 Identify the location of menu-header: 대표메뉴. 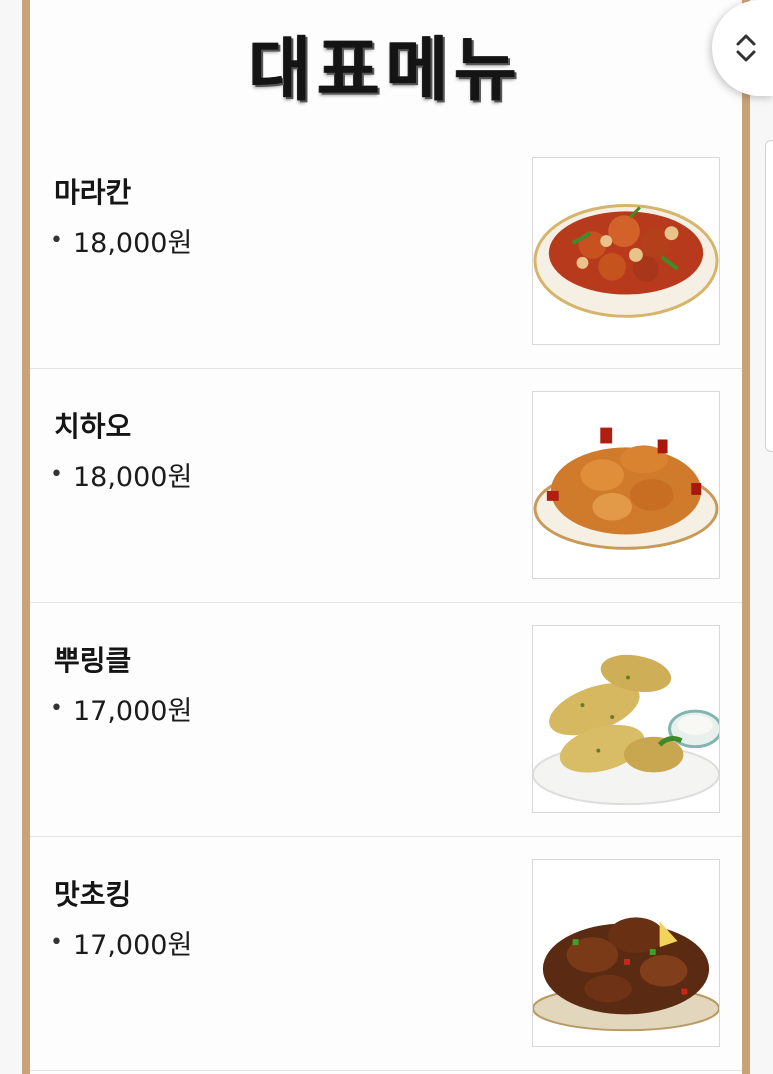
(386, 67).